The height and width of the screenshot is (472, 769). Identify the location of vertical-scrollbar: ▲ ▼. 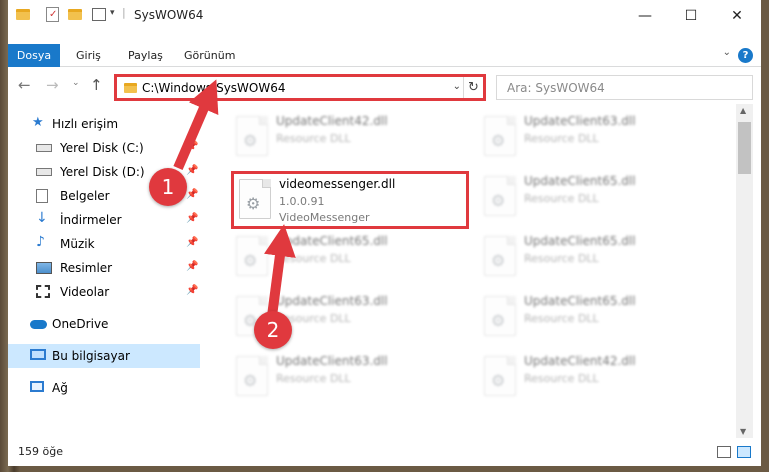
(744, 271).